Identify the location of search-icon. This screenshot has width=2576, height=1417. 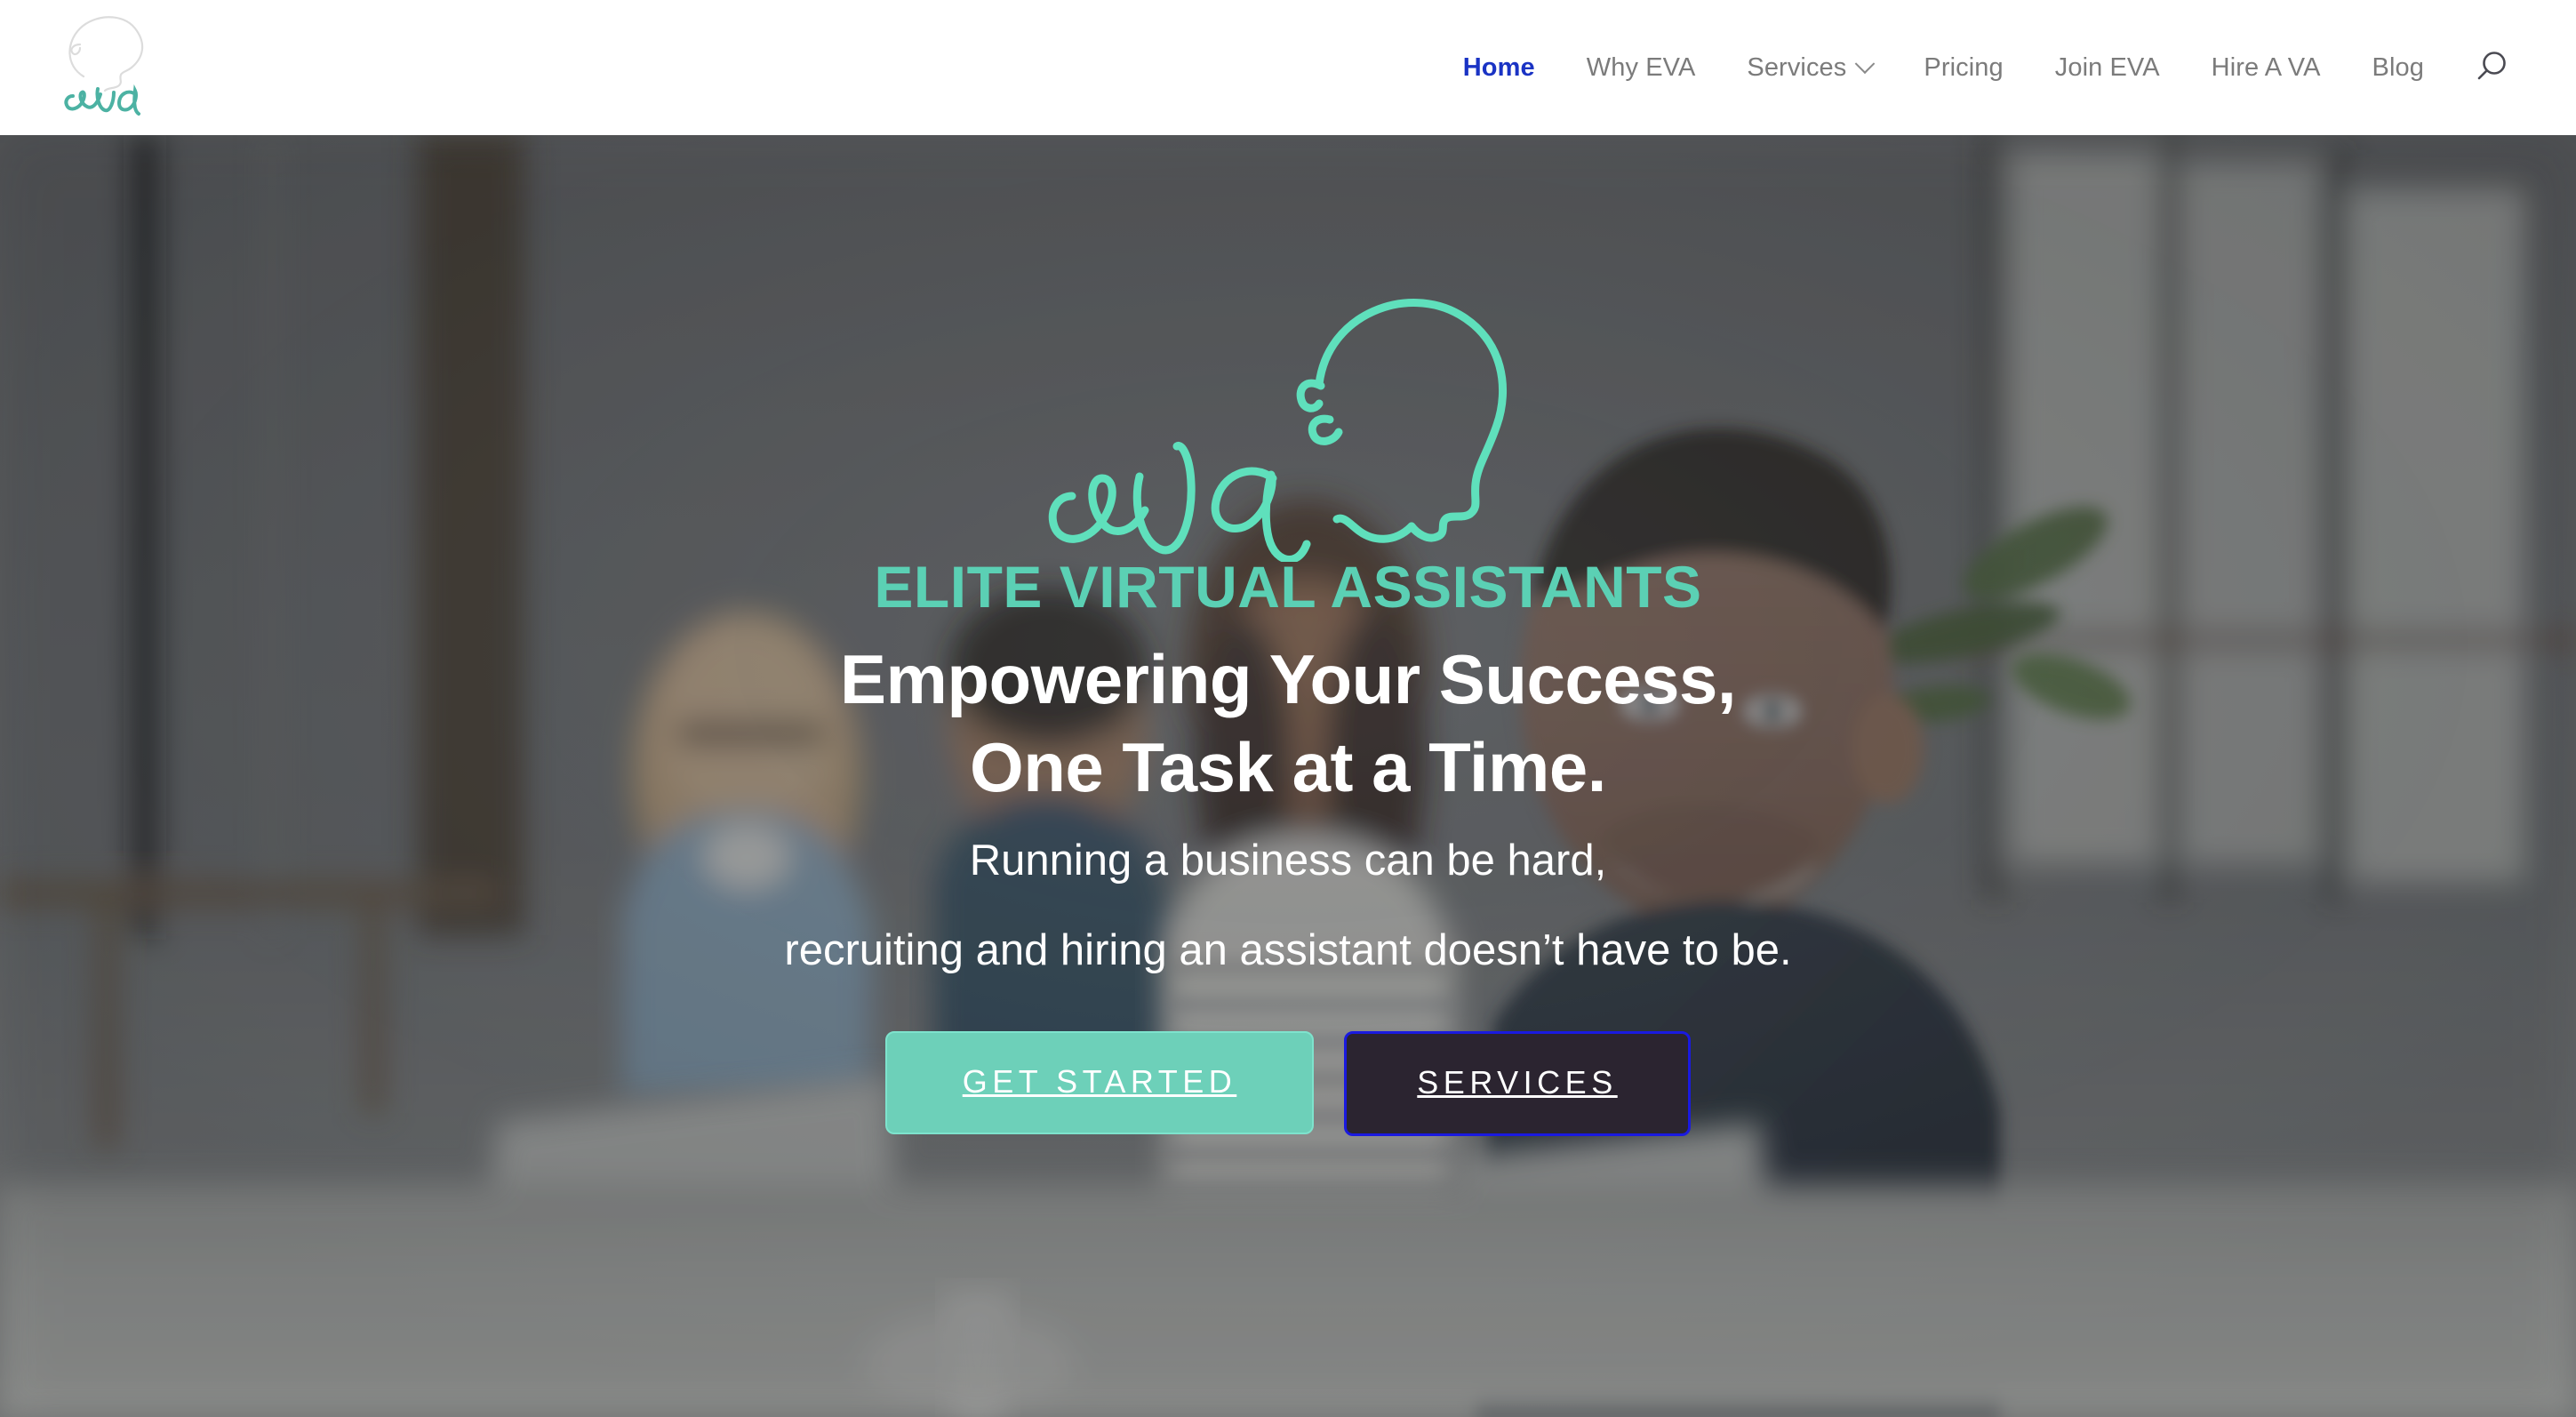
(2491, 66).